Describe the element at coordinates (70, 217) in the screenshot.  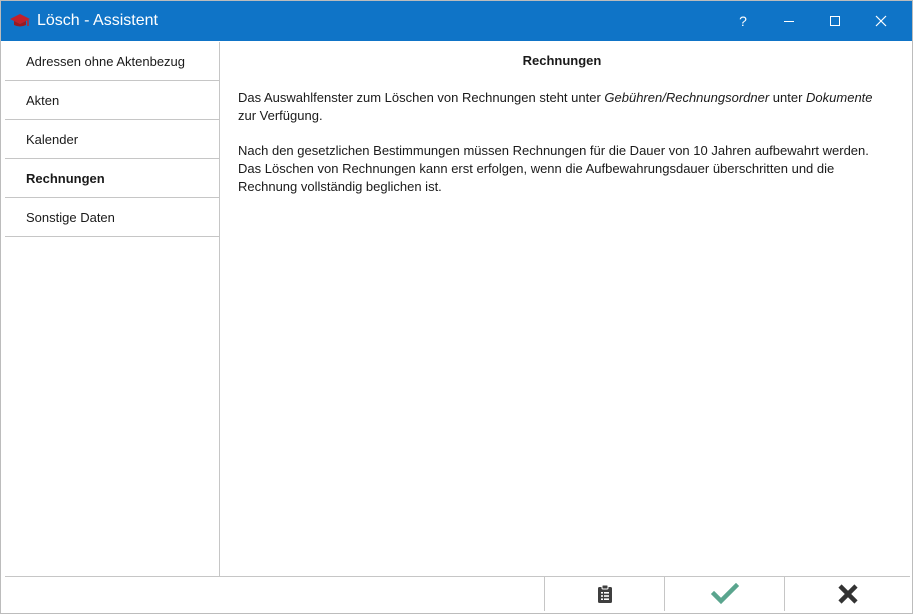
I see `sidebar-item-label: Sonstige Daten` at that location.